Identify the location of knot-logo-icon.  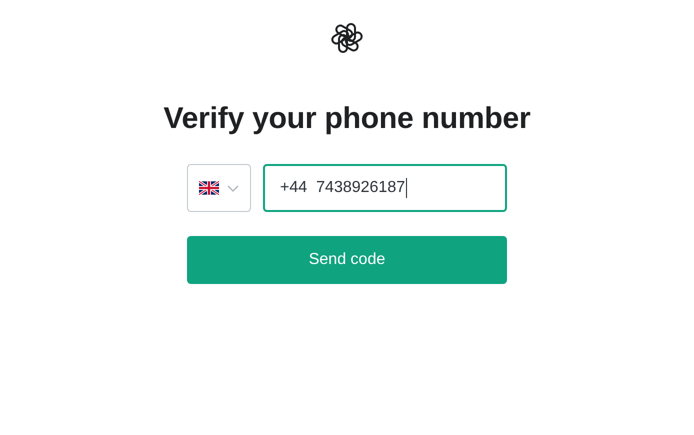
(347, 38).